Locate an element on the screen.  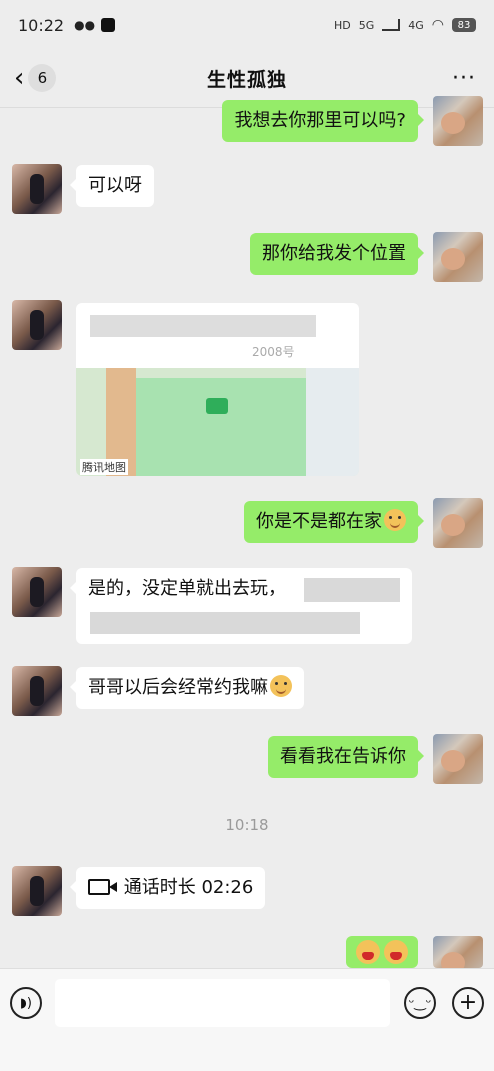
status-app-icons: ●● is located at coordinates (95, 25).